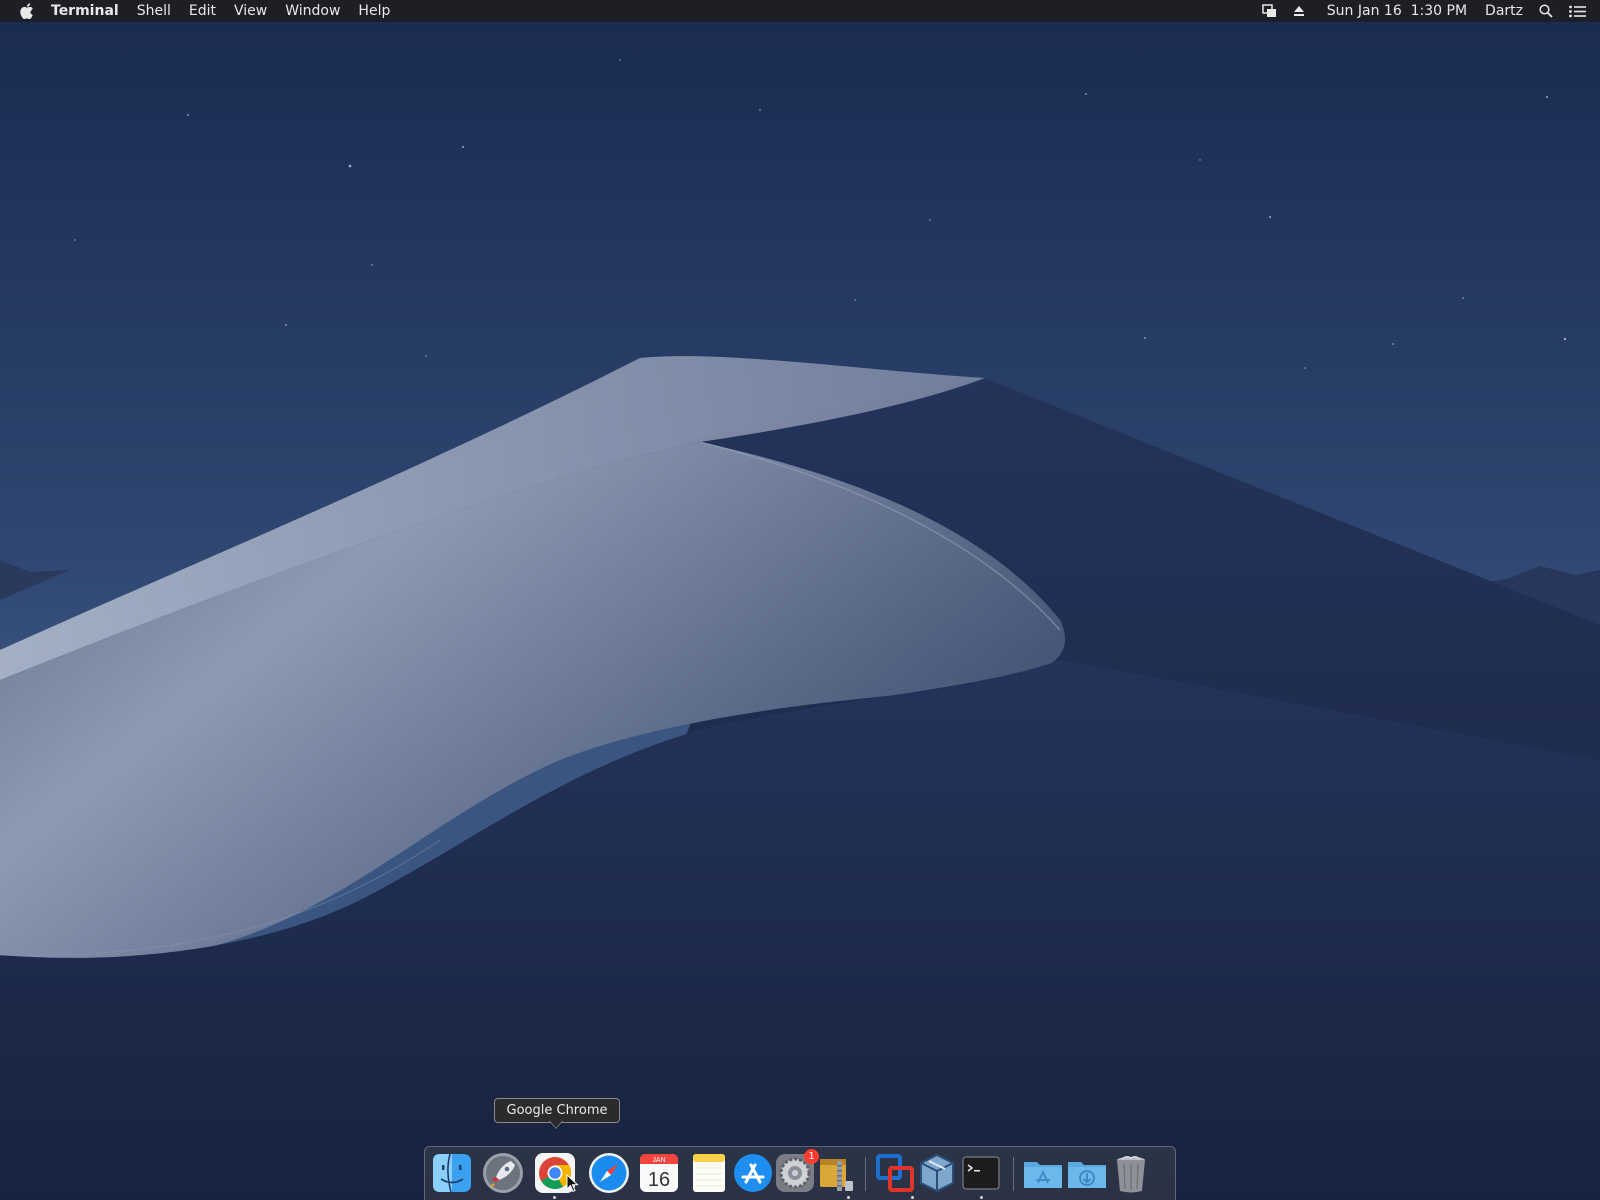 The image size is (1600, 1200). Describe the element at coordinates (374, 11) in the screenshot. I see `menu-help: Help` at that location.